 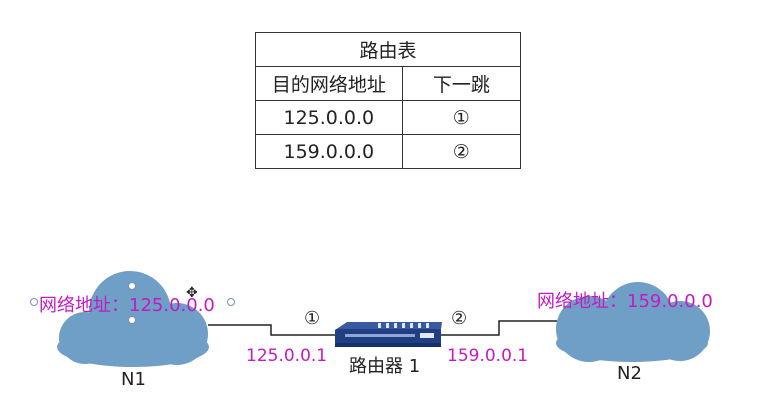 I want to click on router-name: 路由器 1, so click(x=385, y=366).